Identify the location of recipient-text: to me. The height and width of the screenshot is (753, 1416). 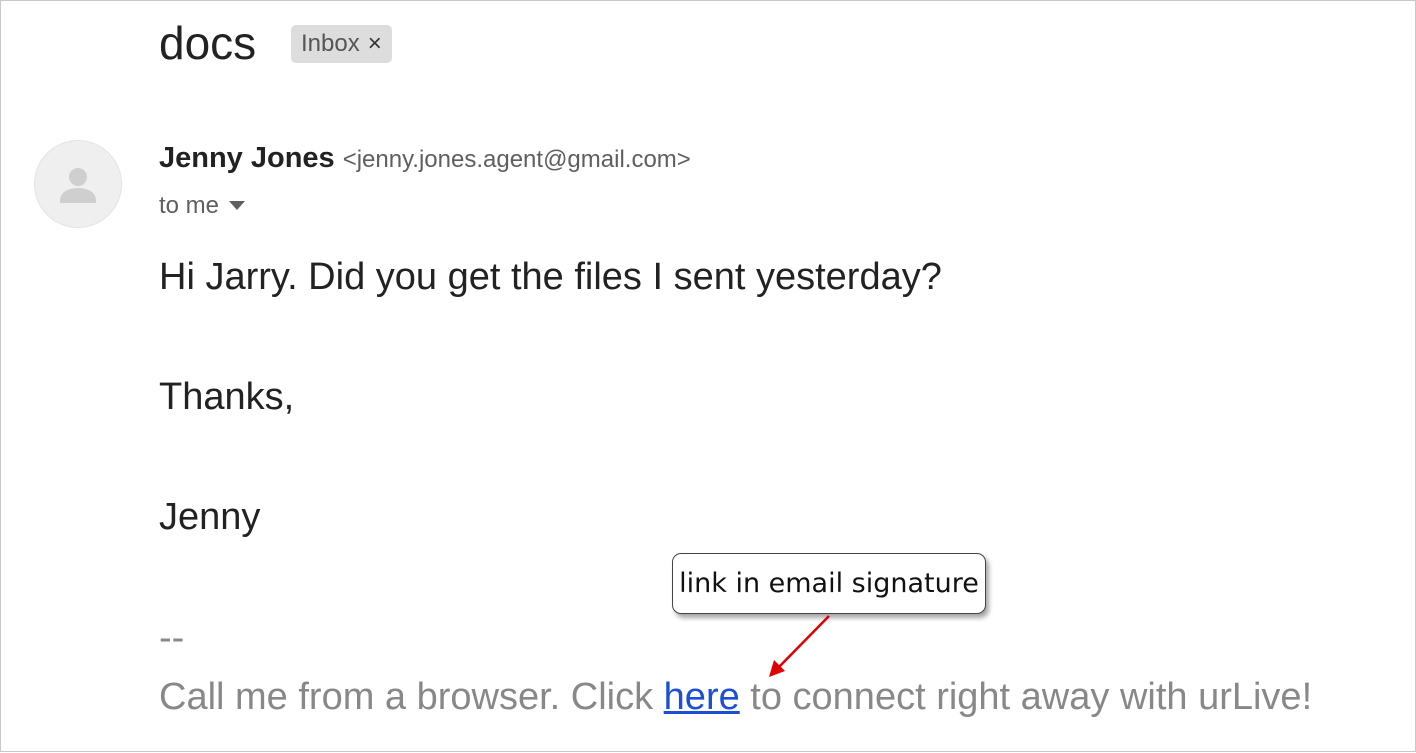
(189, 205).